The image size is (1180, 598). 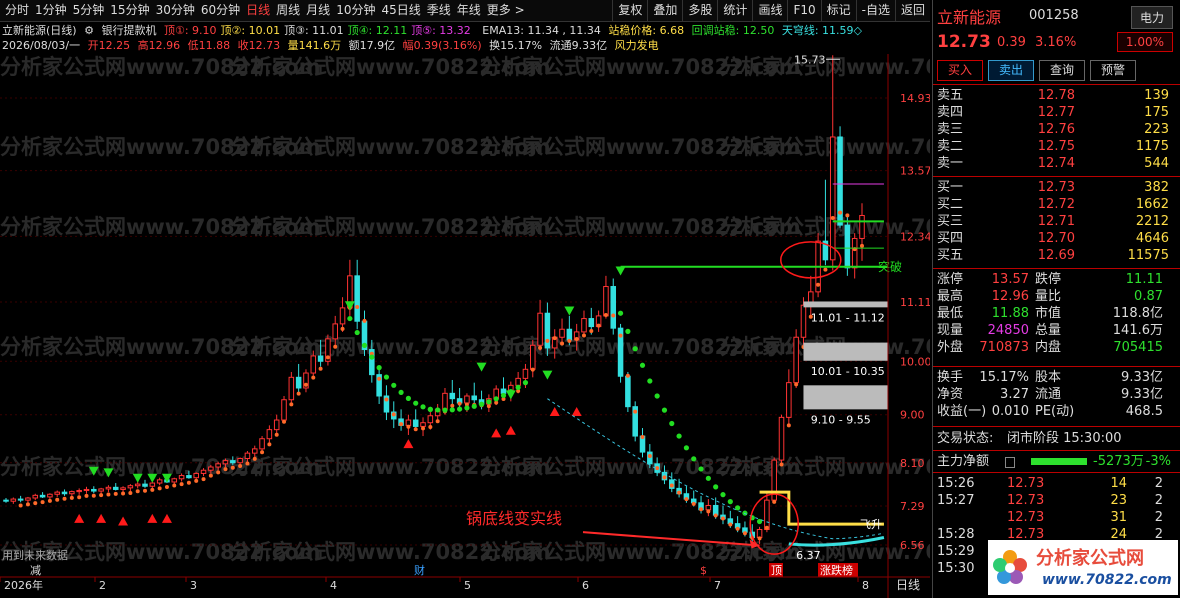 What do you see at coordinates (699, 10) in the screenshot?
I see `toolbar-action-2: 多股` at bounding box center [699, 10].